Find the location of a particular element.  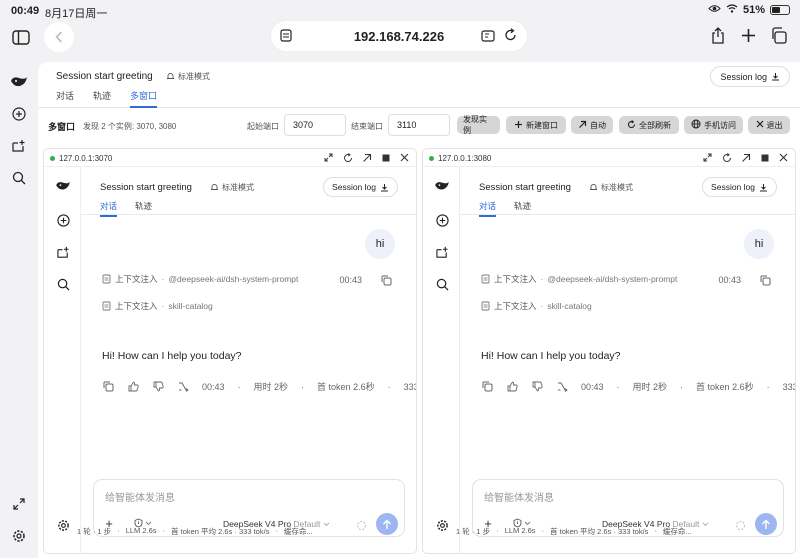

end-port-input: 3110 is located at coordinates (419, 125).